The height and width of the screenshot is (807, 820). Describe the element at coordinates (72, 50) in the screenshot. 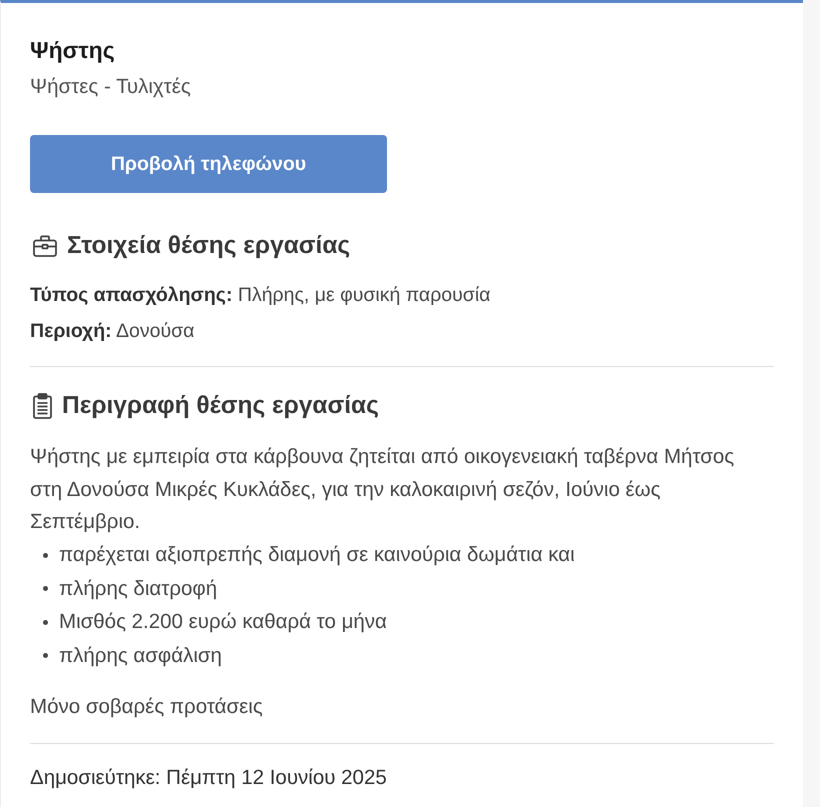

I see `job-title: Ψήστης` at that location.